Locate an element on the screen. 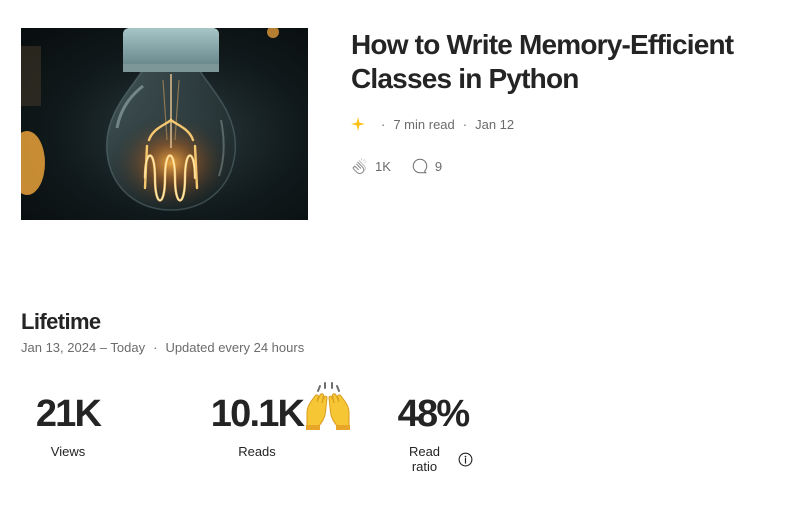 This screenshot has height=515, width=800. views-metric: 21K Views is located at coordinates (68, 425).